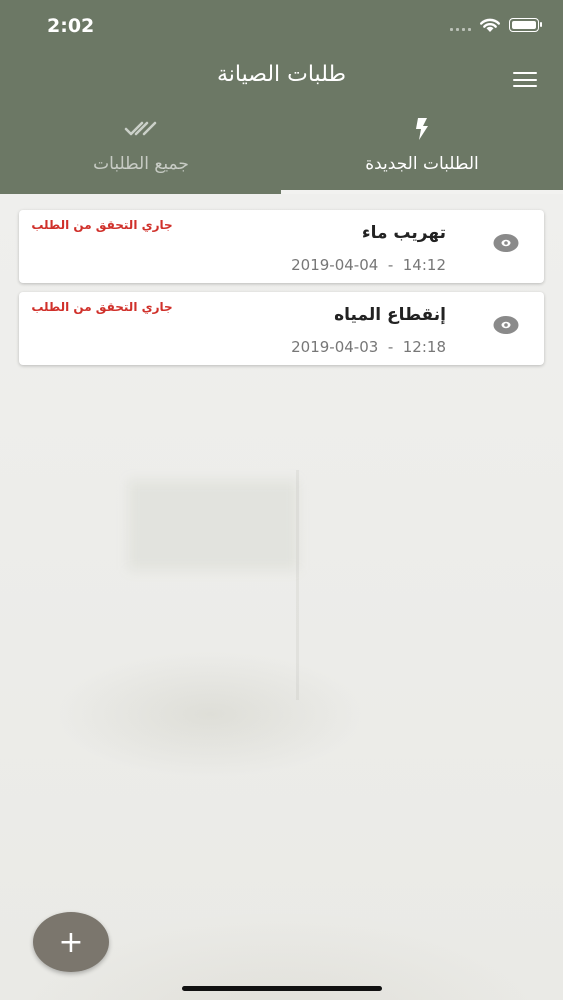 The height and width of the screenshot is (1000, 563). What do you see at coordinates (368, 265) in the screenshot?
I see `request-datetime: 2019-04-04 - 14:12` at bounding box center [368, 265].